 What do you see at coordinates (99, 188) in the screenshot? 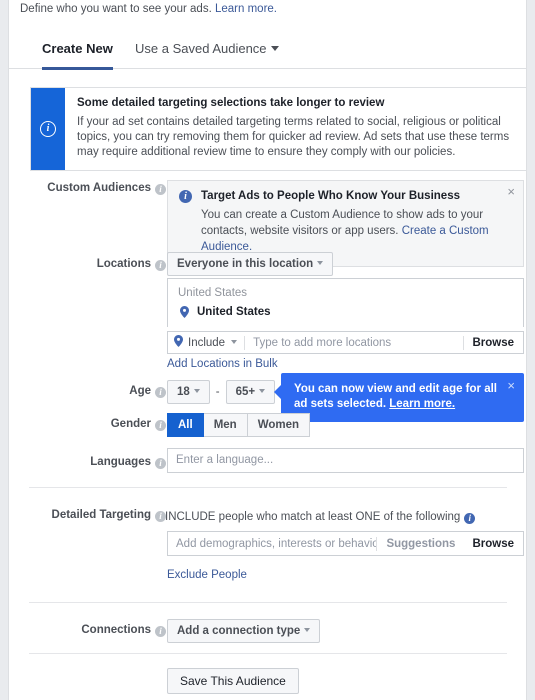
I see `custom-audiences-label-text: Custom Audiences` at bounding box center [99, 188].